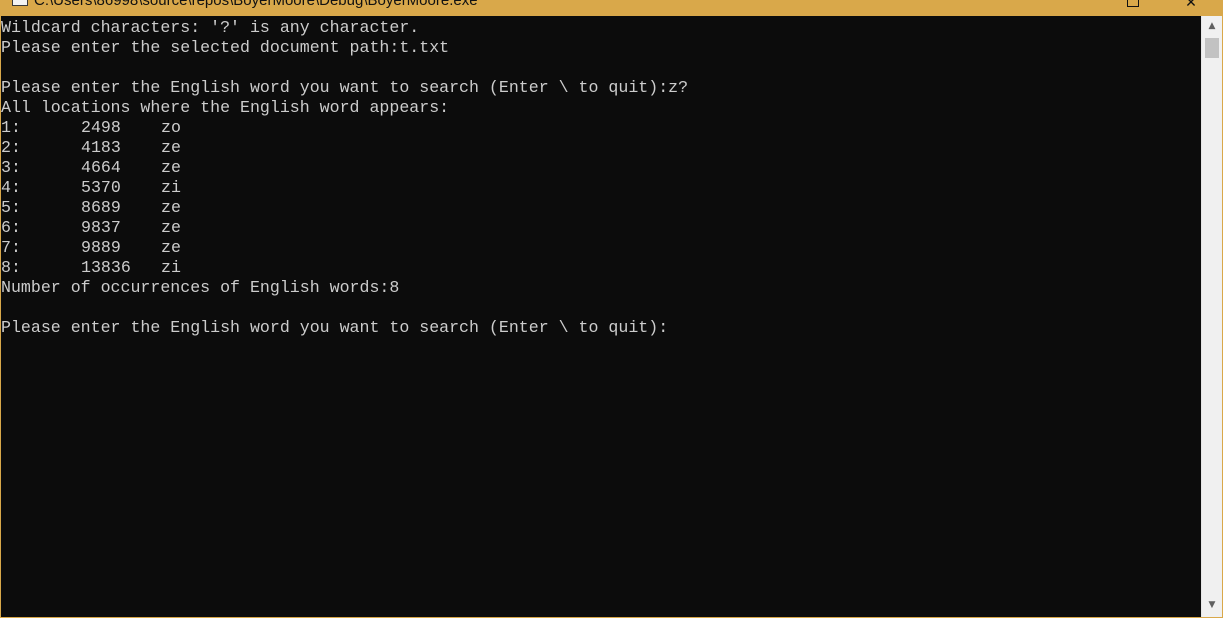 This screenshot has width=1223, height=618. I want to click on maximize-button, so click(1133, 8).